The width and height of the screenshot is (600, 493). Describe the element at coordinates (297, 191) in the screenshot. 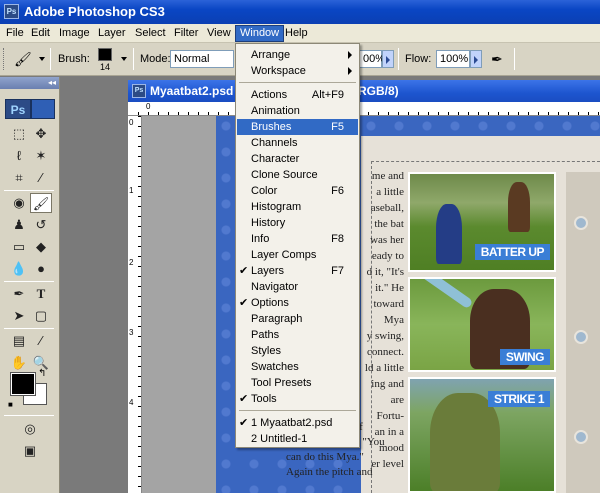

I see `window-menu-item-color: Color F6` at that location.